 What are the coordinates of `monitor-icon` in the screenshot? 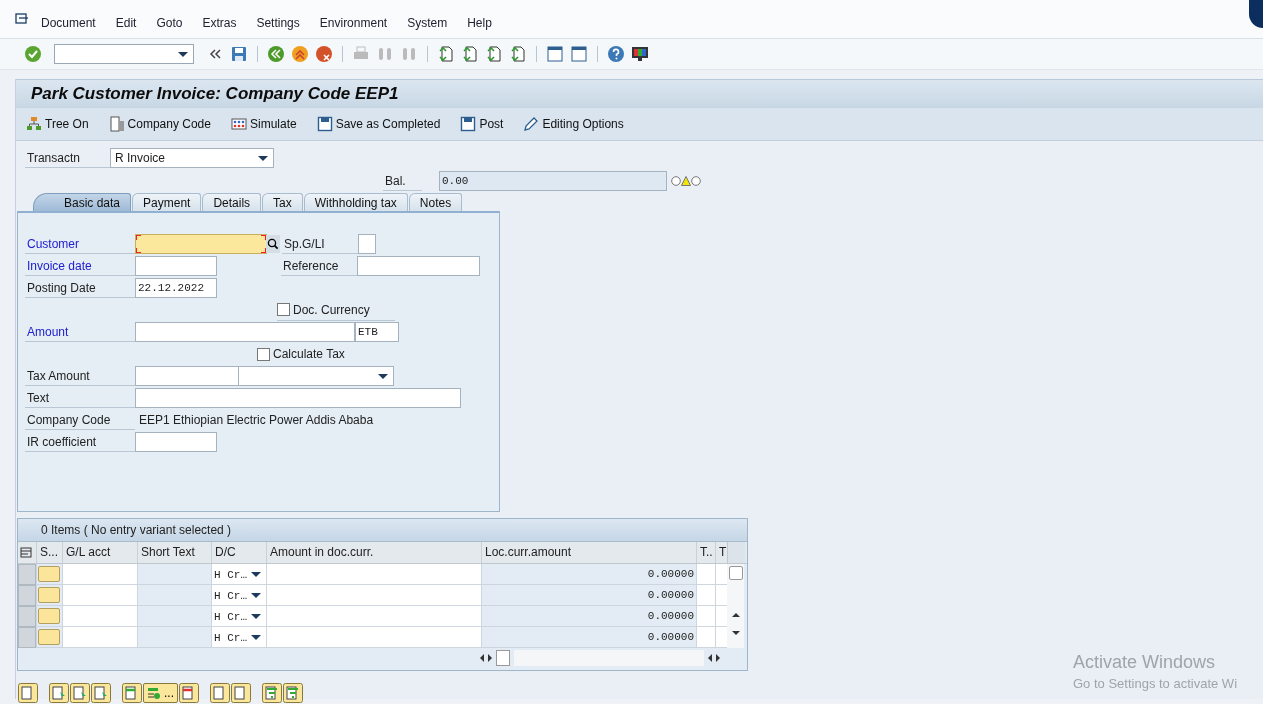 It's located at (640, 54).